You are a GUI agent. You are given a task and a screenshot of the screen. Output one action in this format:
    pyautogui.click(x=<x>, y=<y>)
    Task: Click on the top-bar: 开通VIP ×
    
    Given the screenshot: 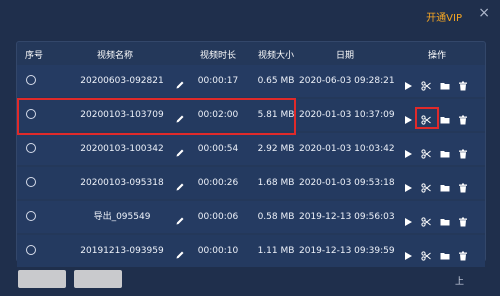 What is the action you would take?
    pyautogui.click(x=250, y=15)
    